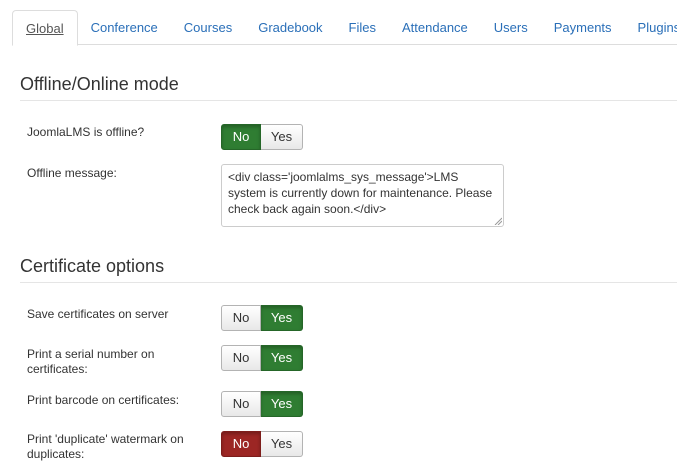 The height and width of the screenshot is (476, 677). Describe the element at coordinates (241, 444) in the screenshot. I see `duplicate-watermark-no-button: No` at that location.